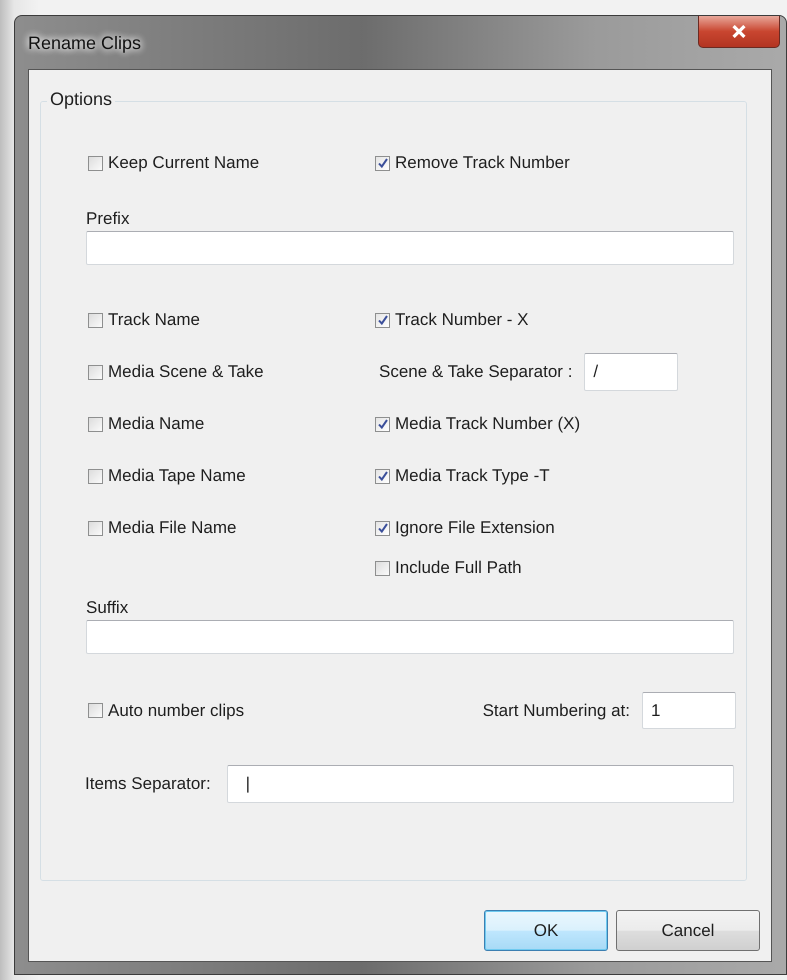  I want to click on field-label: Items Separator:, so click(148, 784).